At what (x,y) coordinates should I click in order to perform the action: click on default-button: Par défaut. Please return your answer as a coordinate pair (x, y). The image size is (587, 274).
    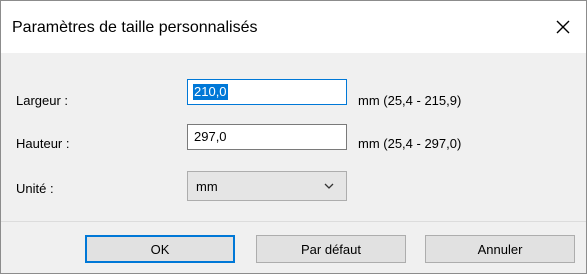
    Looking at the image, I should click on (331, 249).